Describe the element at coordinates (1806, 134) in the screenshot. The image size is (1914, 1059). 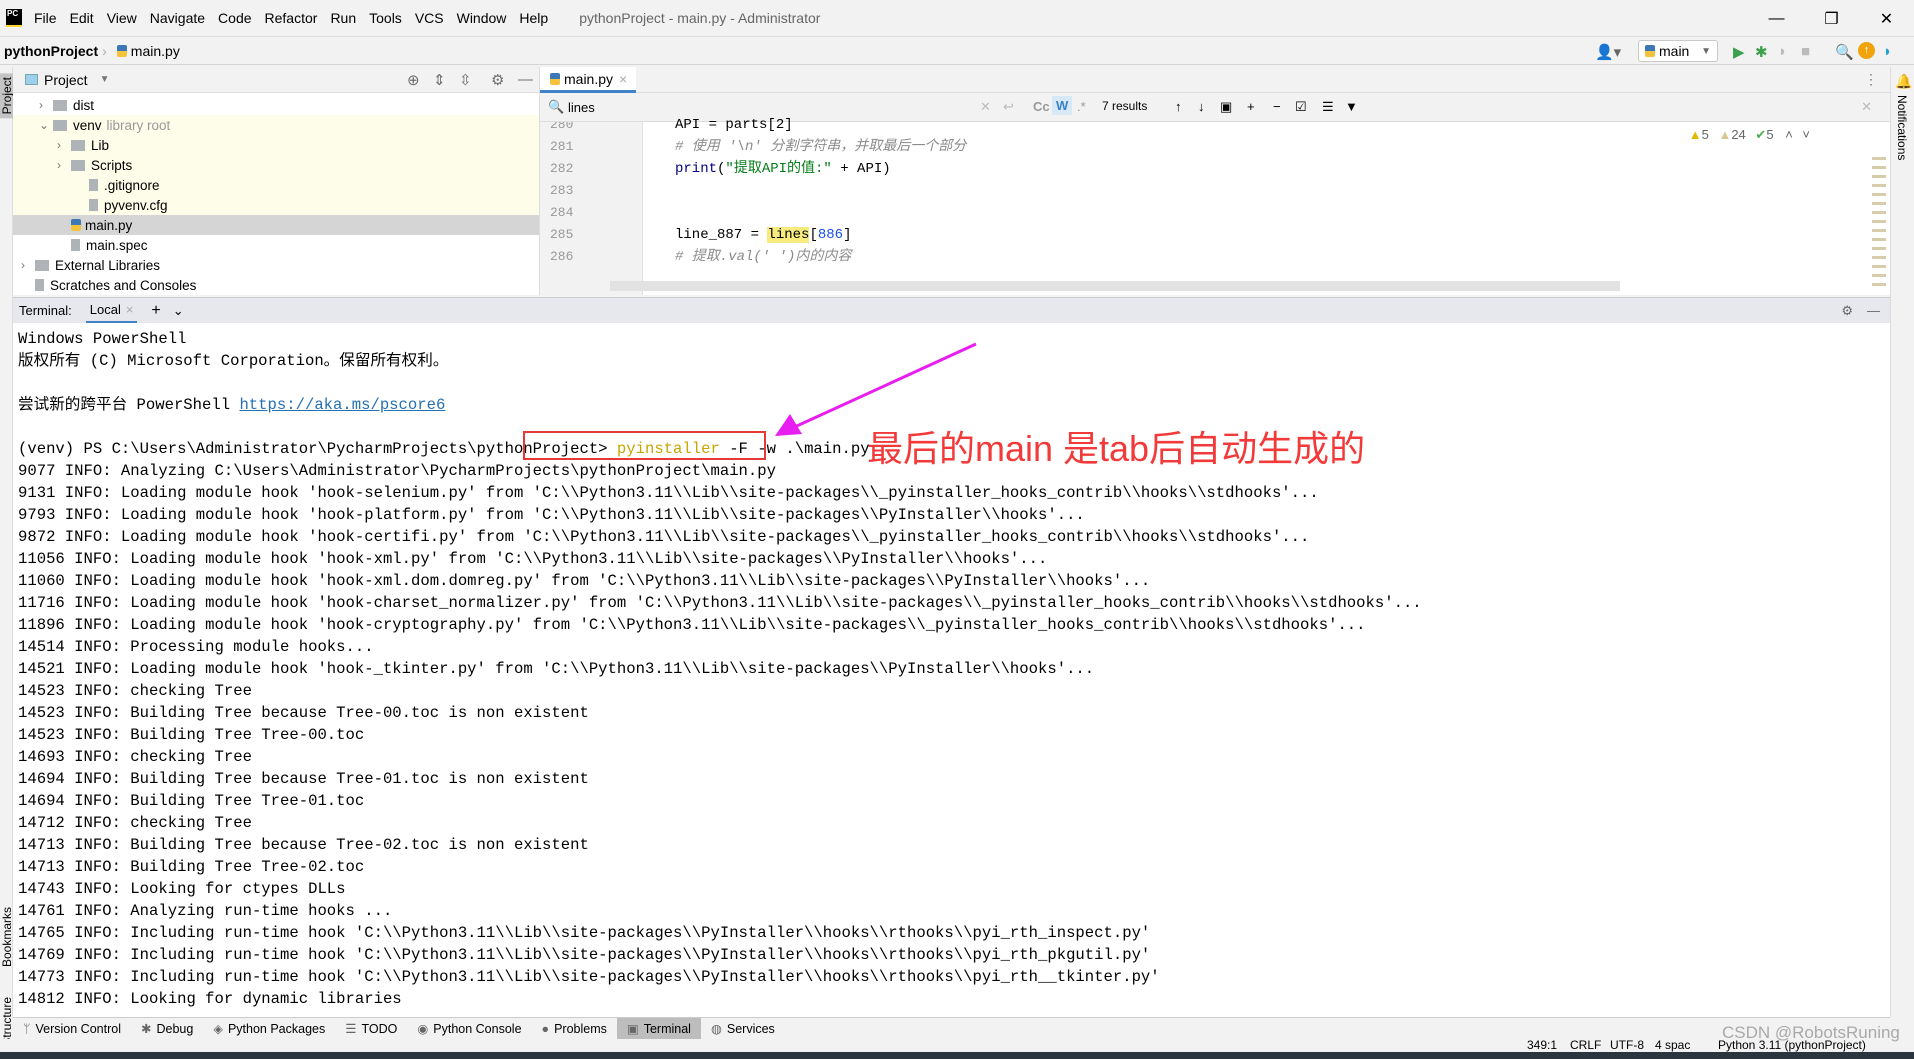
I see `chevron-down-icon: ˅` at that location.